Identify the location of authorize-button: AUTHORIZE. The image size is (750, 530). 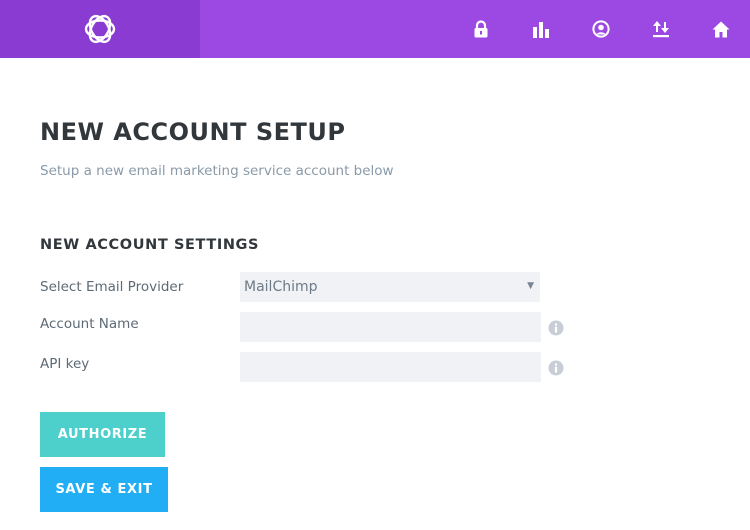
(102, 434).